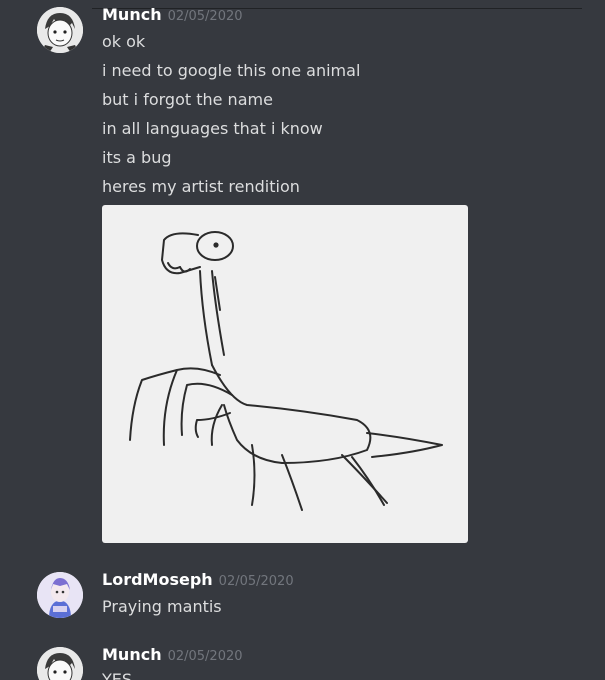  What do you see at coordinates (201, 186) in the screenshot?
I see `message-text: heres my artist rendition` at bounding box center [201, 186].